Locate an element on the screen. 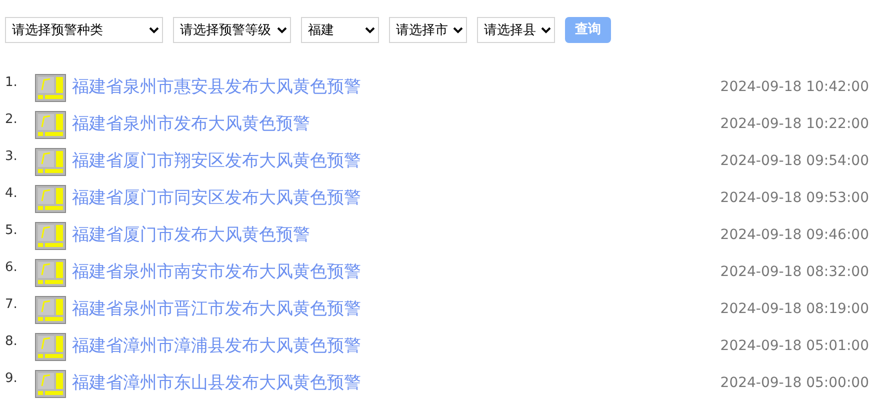  list-number: 2. is located at coordinates (11, 120).